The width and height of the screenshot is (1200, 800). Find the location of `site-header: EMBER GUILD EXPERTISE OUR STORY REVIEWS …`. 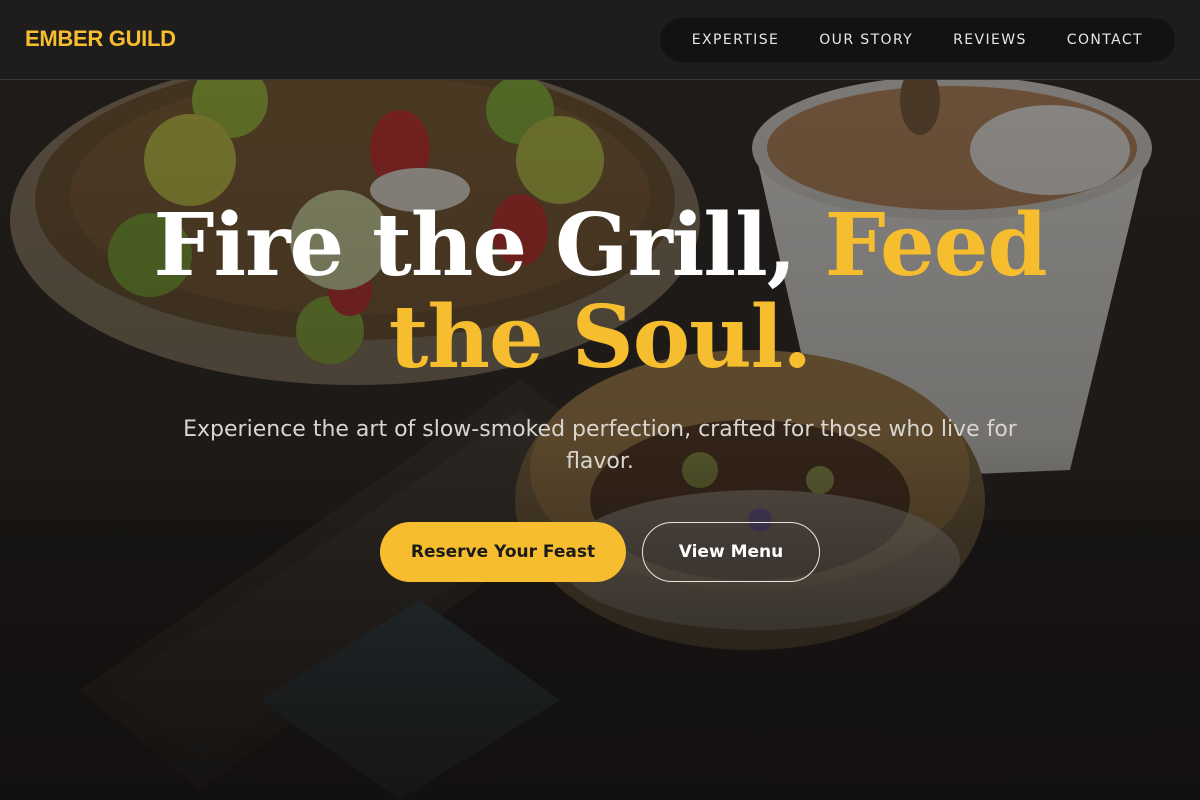

site-header: EMBER GUILD EXPERTISE OUR STORY REVIEWS … is located at coordinates (600, 40).